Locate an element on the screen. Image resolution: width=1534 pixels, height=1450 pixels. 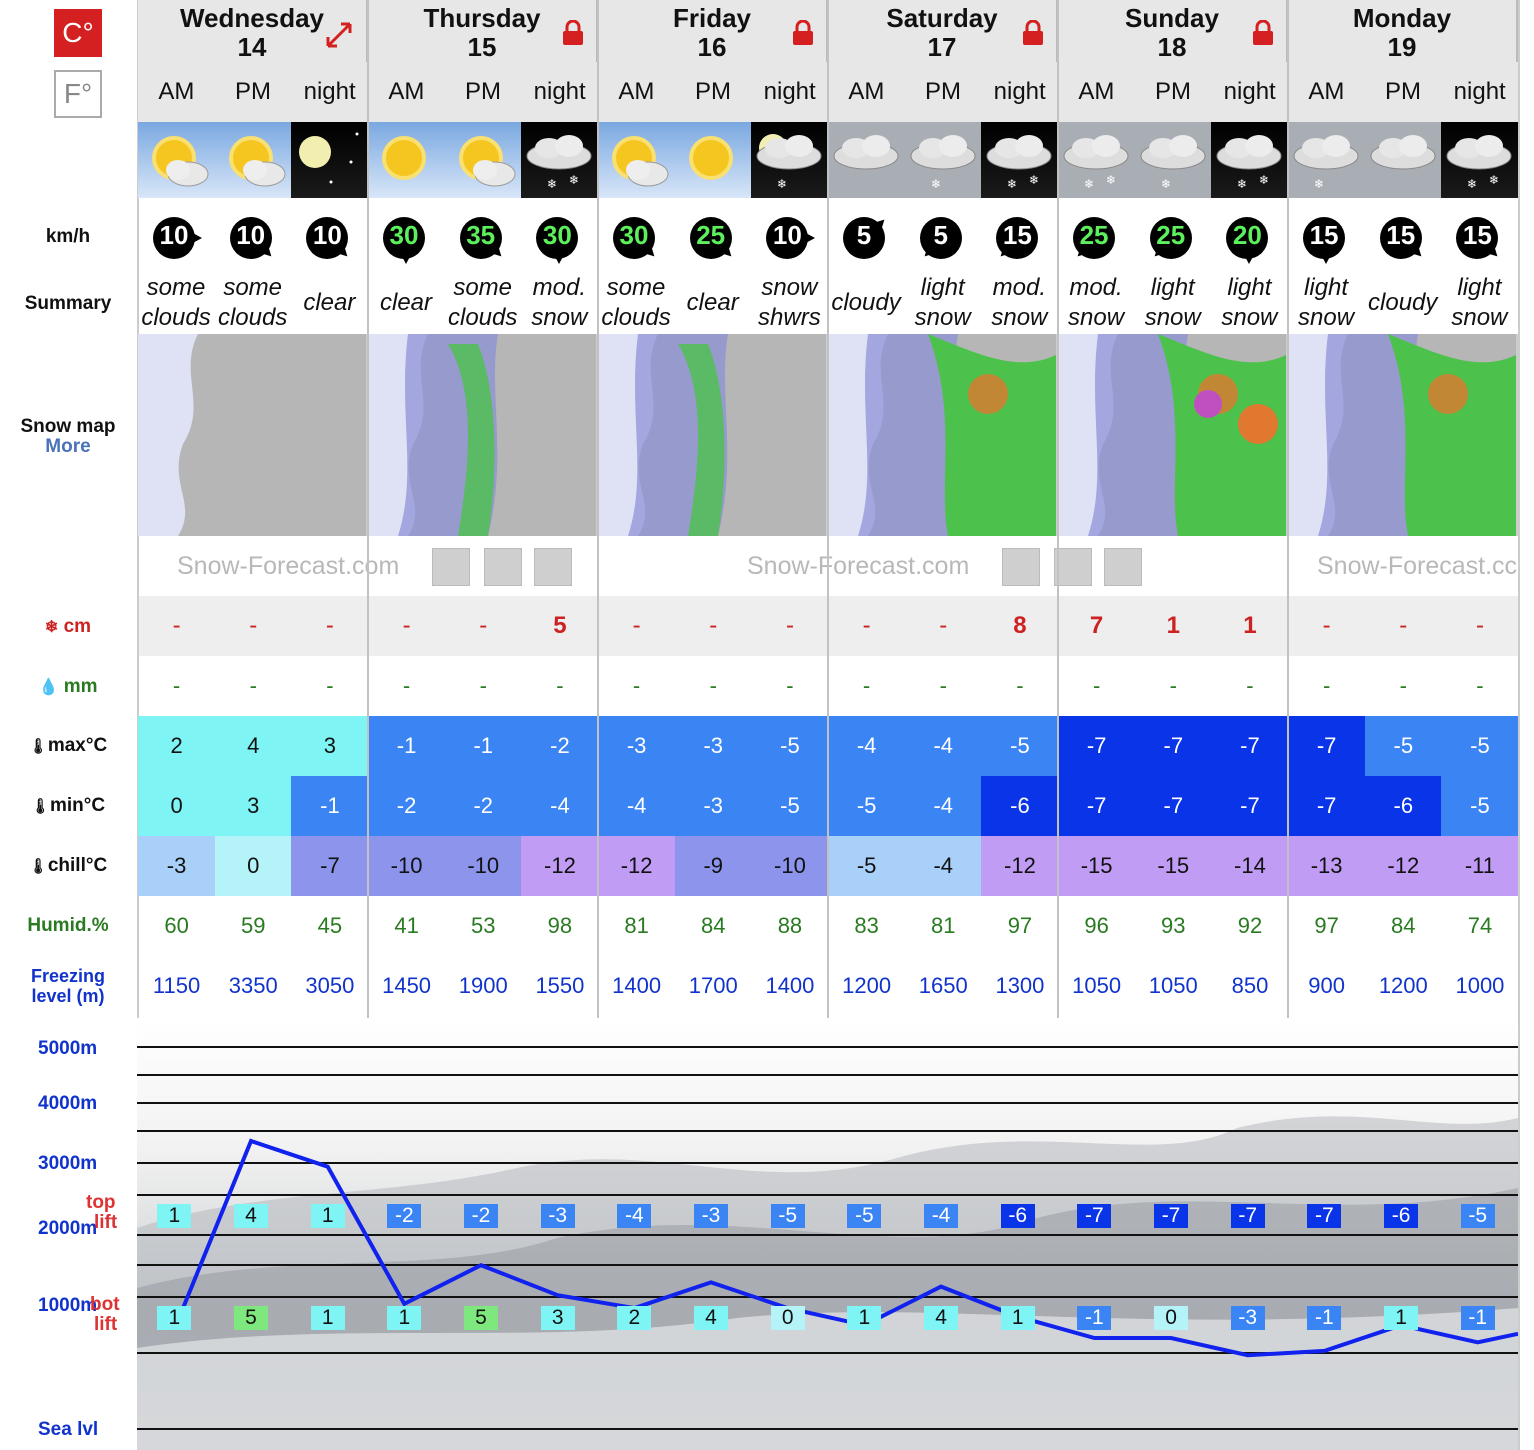
day-header: Sunday 18 is located at coordinates (1173, 31).